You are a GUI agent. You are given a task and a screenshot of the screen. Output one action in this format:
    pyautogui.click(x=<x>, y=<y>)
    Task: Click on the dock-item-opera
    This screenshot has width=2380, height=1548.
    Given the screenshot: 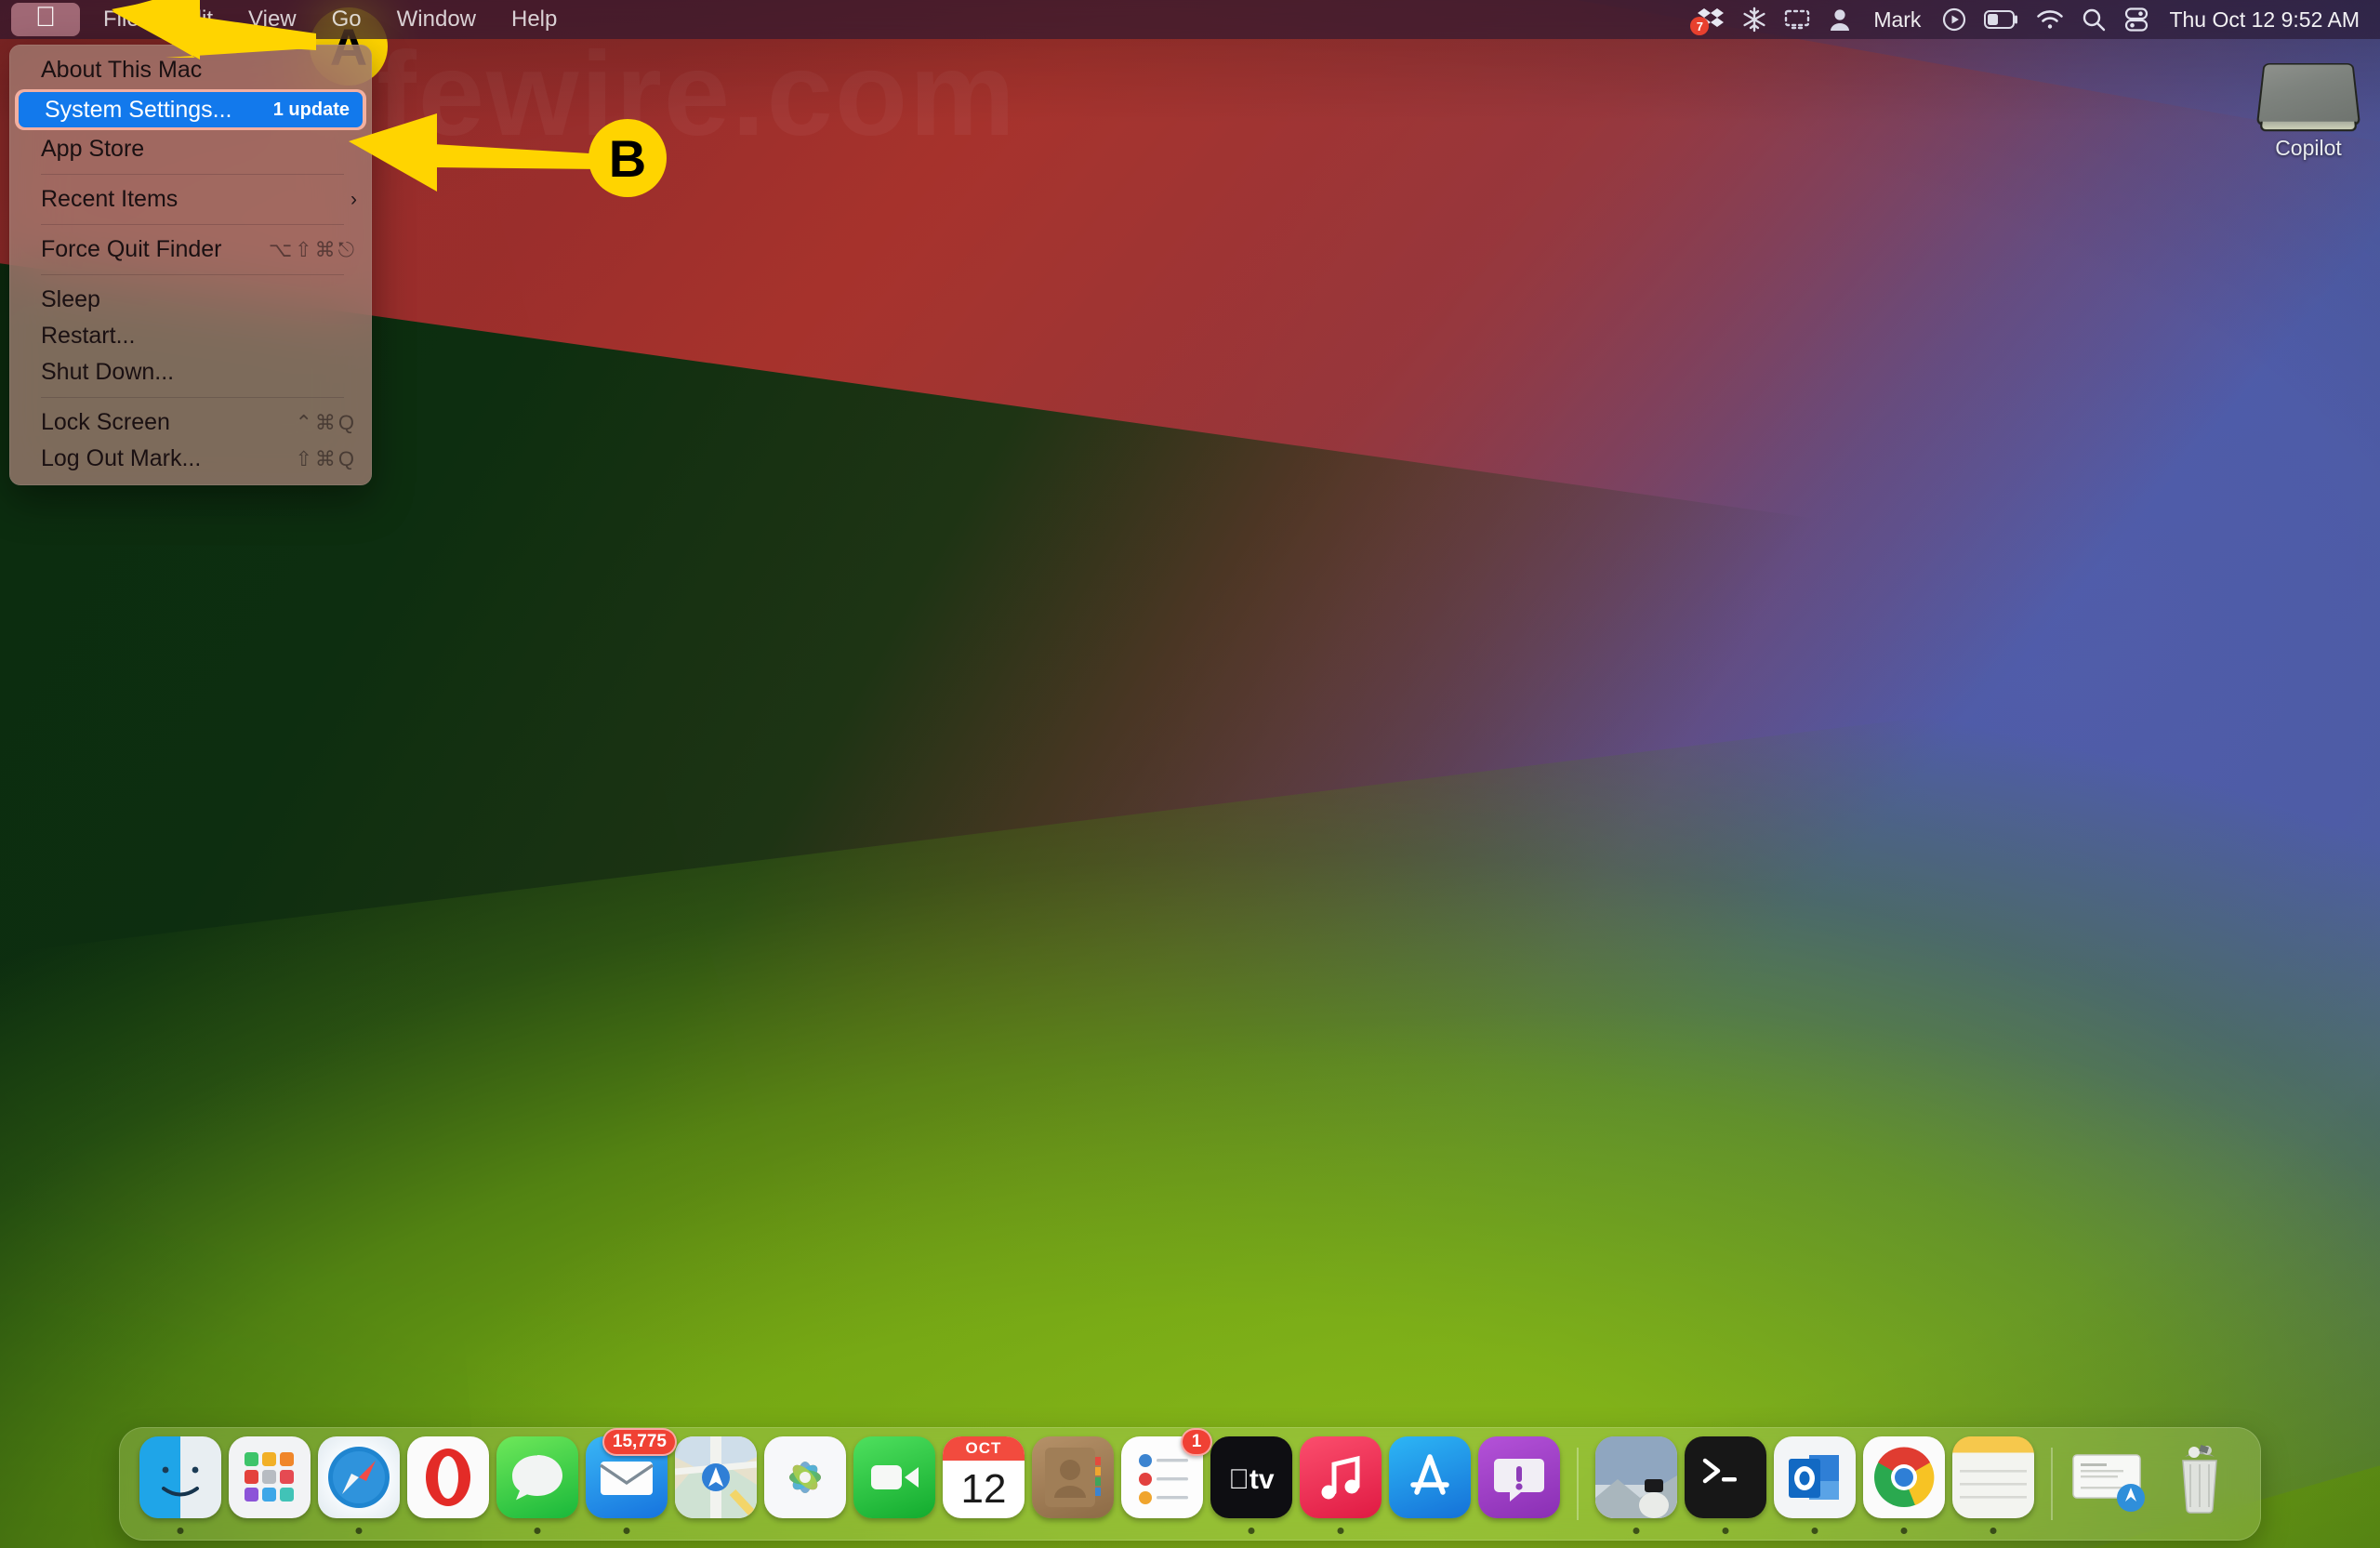 What is the action you would take?
    pyautogui.click(x=448, y=1484)
    